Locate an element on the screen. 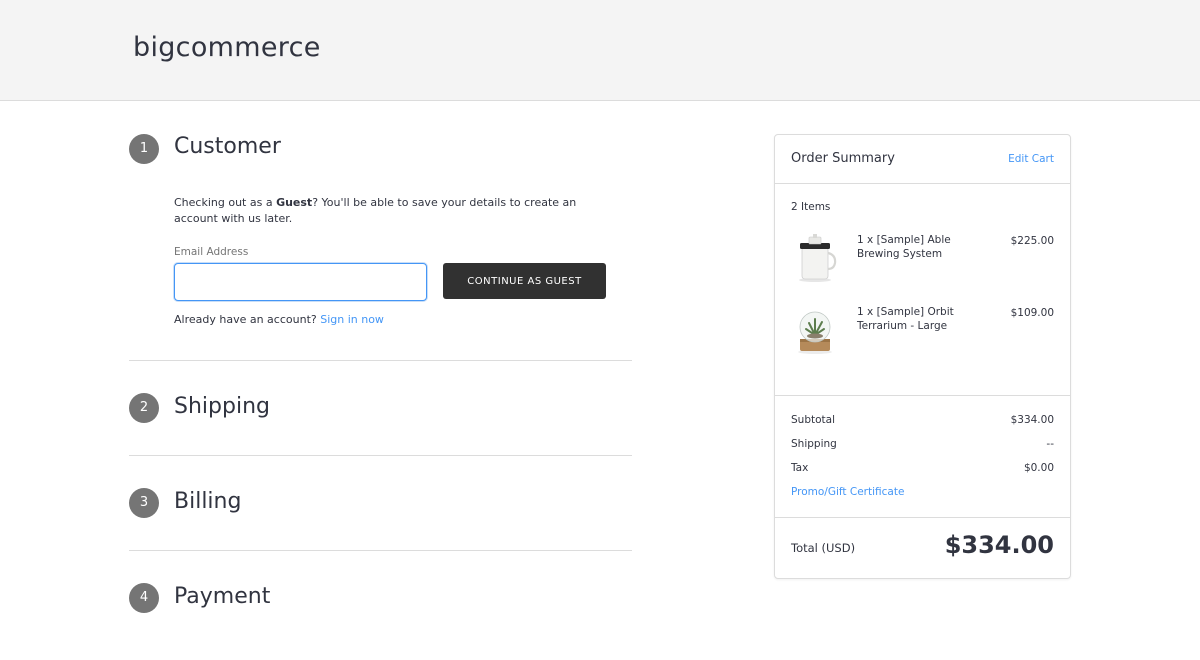  order-summary-title: Order Summary is located at coordinates (843, 158).